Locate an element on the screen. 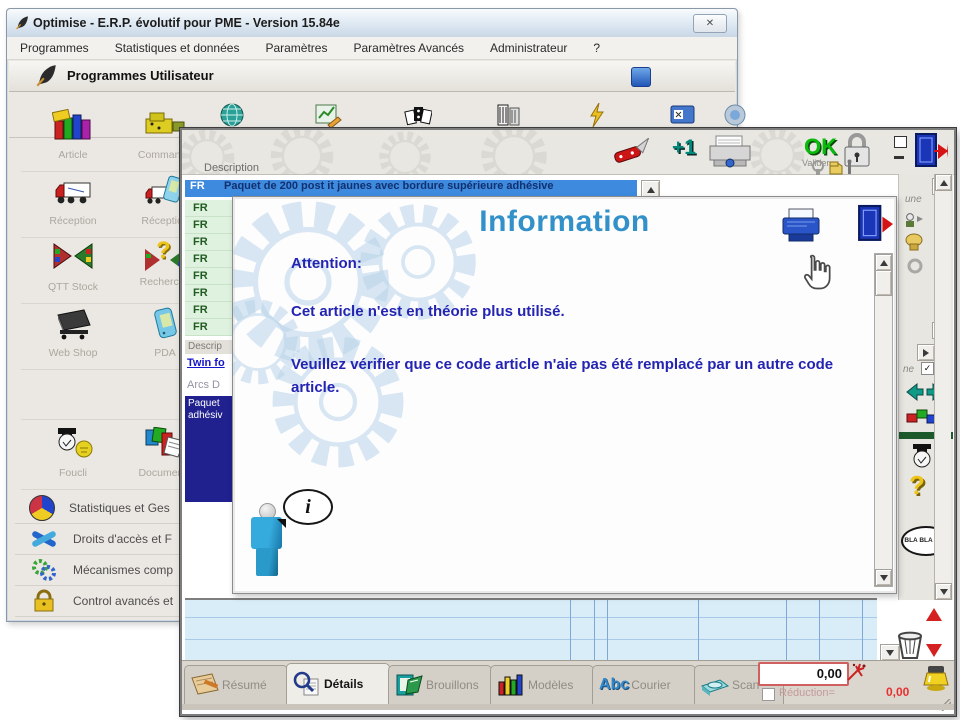 Image resolution: width=960 pixels, height=720 pixels. tab-brouillons: Brouillons is located at coordinates (440, 684).